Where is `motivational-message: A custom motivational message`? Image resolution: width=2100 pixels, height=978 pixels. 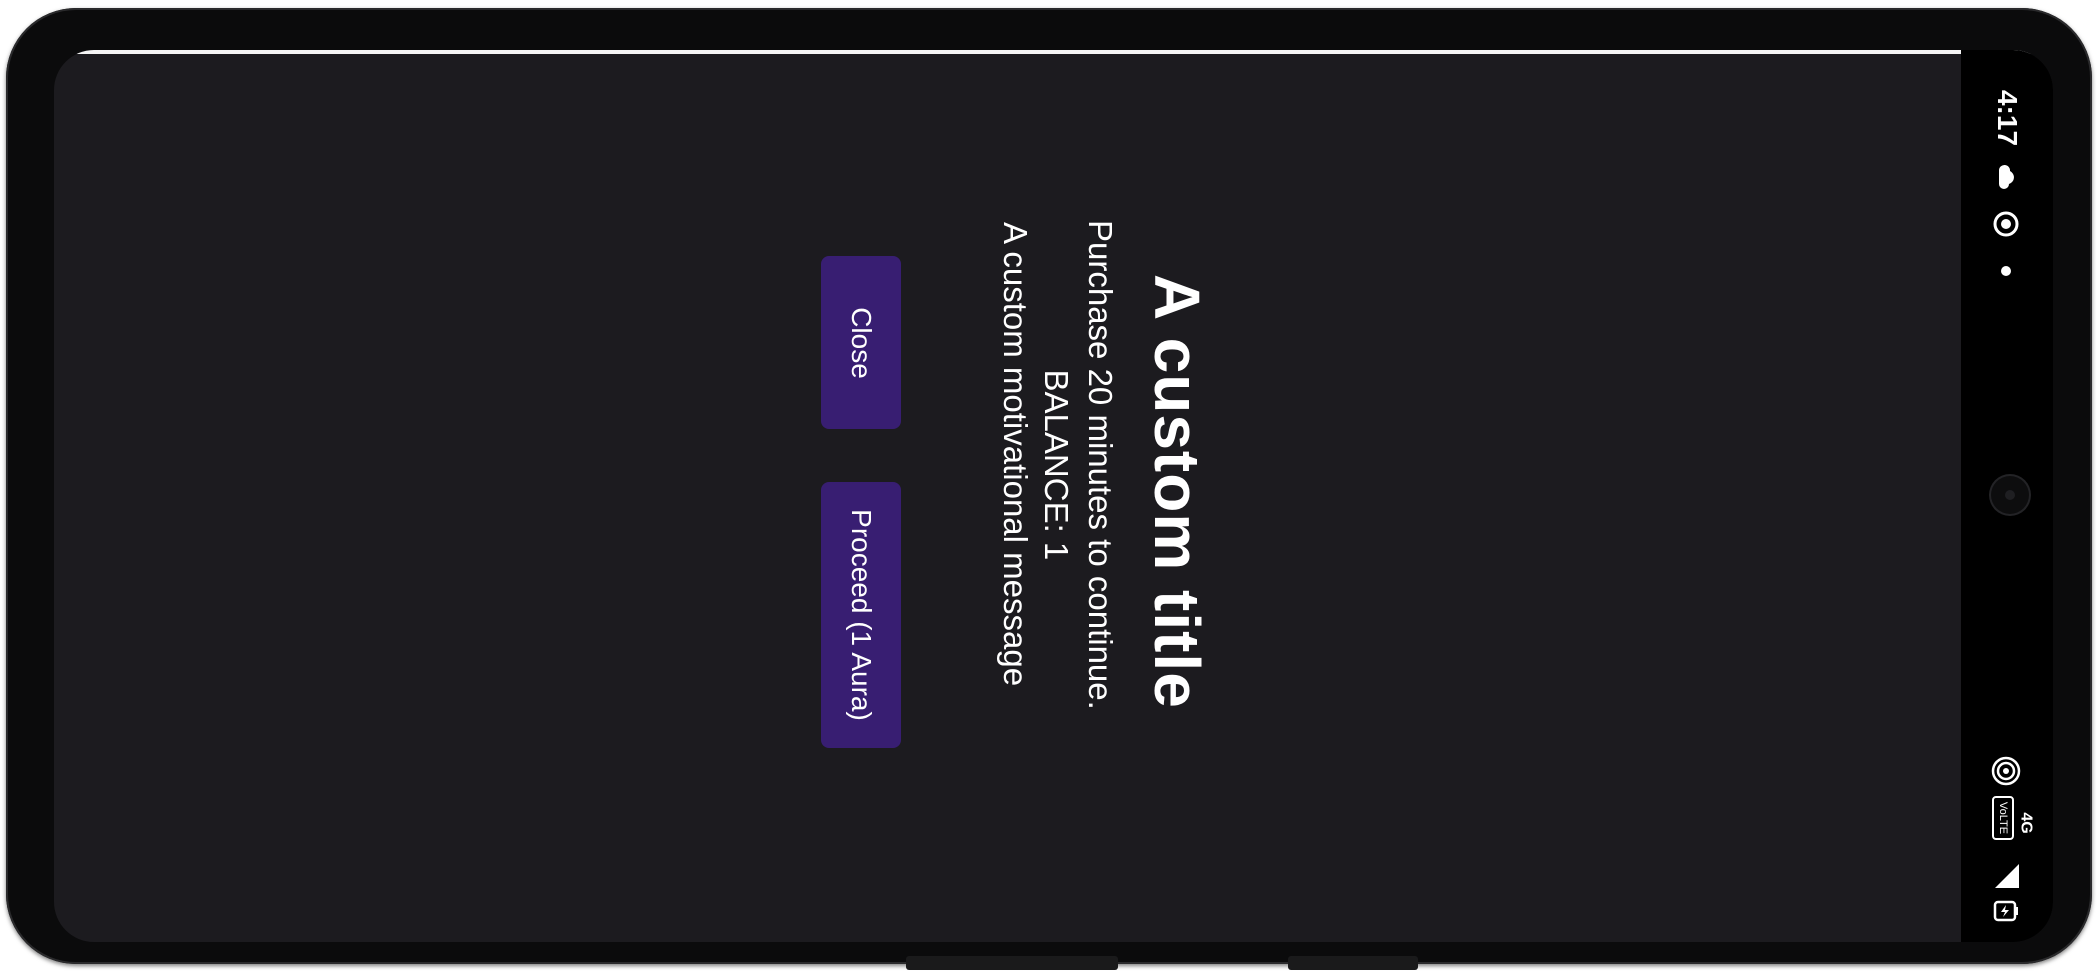
motivational-message: A custom motivational message is located at coordinates (1015, 454).